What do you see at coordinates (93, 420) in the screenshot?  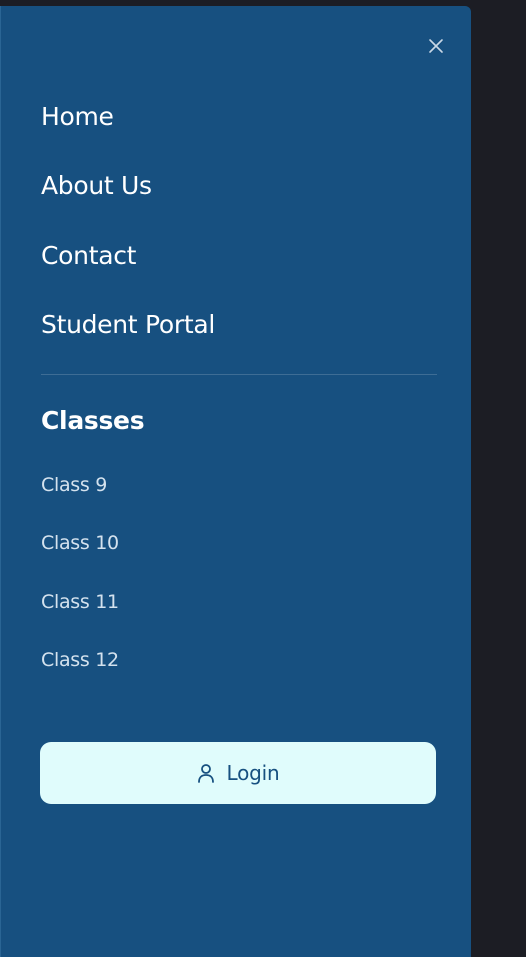 I see `classes-heading: Classes` at bounding box center [93, 420].